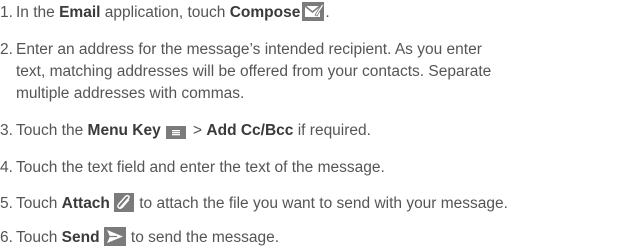 This screenshot has width=627, height=249. I want to click on attach-label: Attach, so click(85, 203).